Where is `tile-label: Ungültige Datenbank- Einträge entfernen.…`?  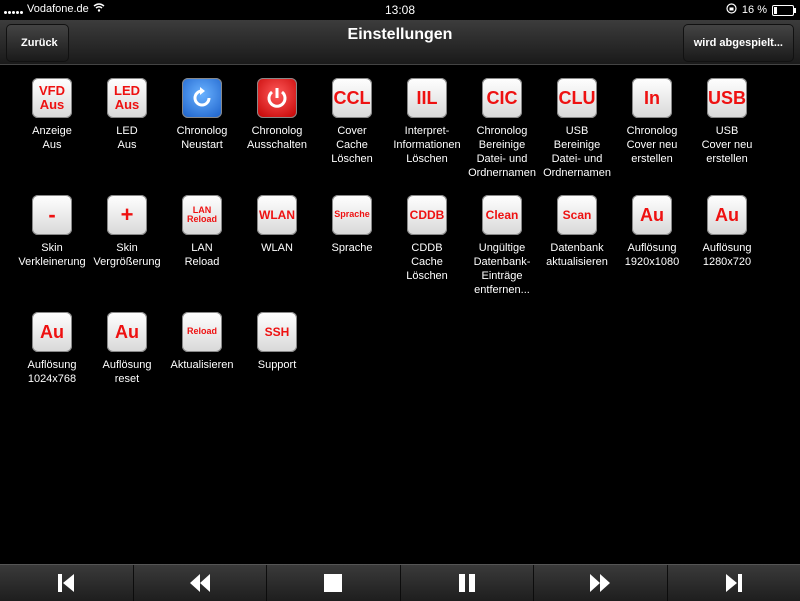
tile-label: Ungültige Datenbank- Einträge entfernen.… is located at coordinates (502, 269).